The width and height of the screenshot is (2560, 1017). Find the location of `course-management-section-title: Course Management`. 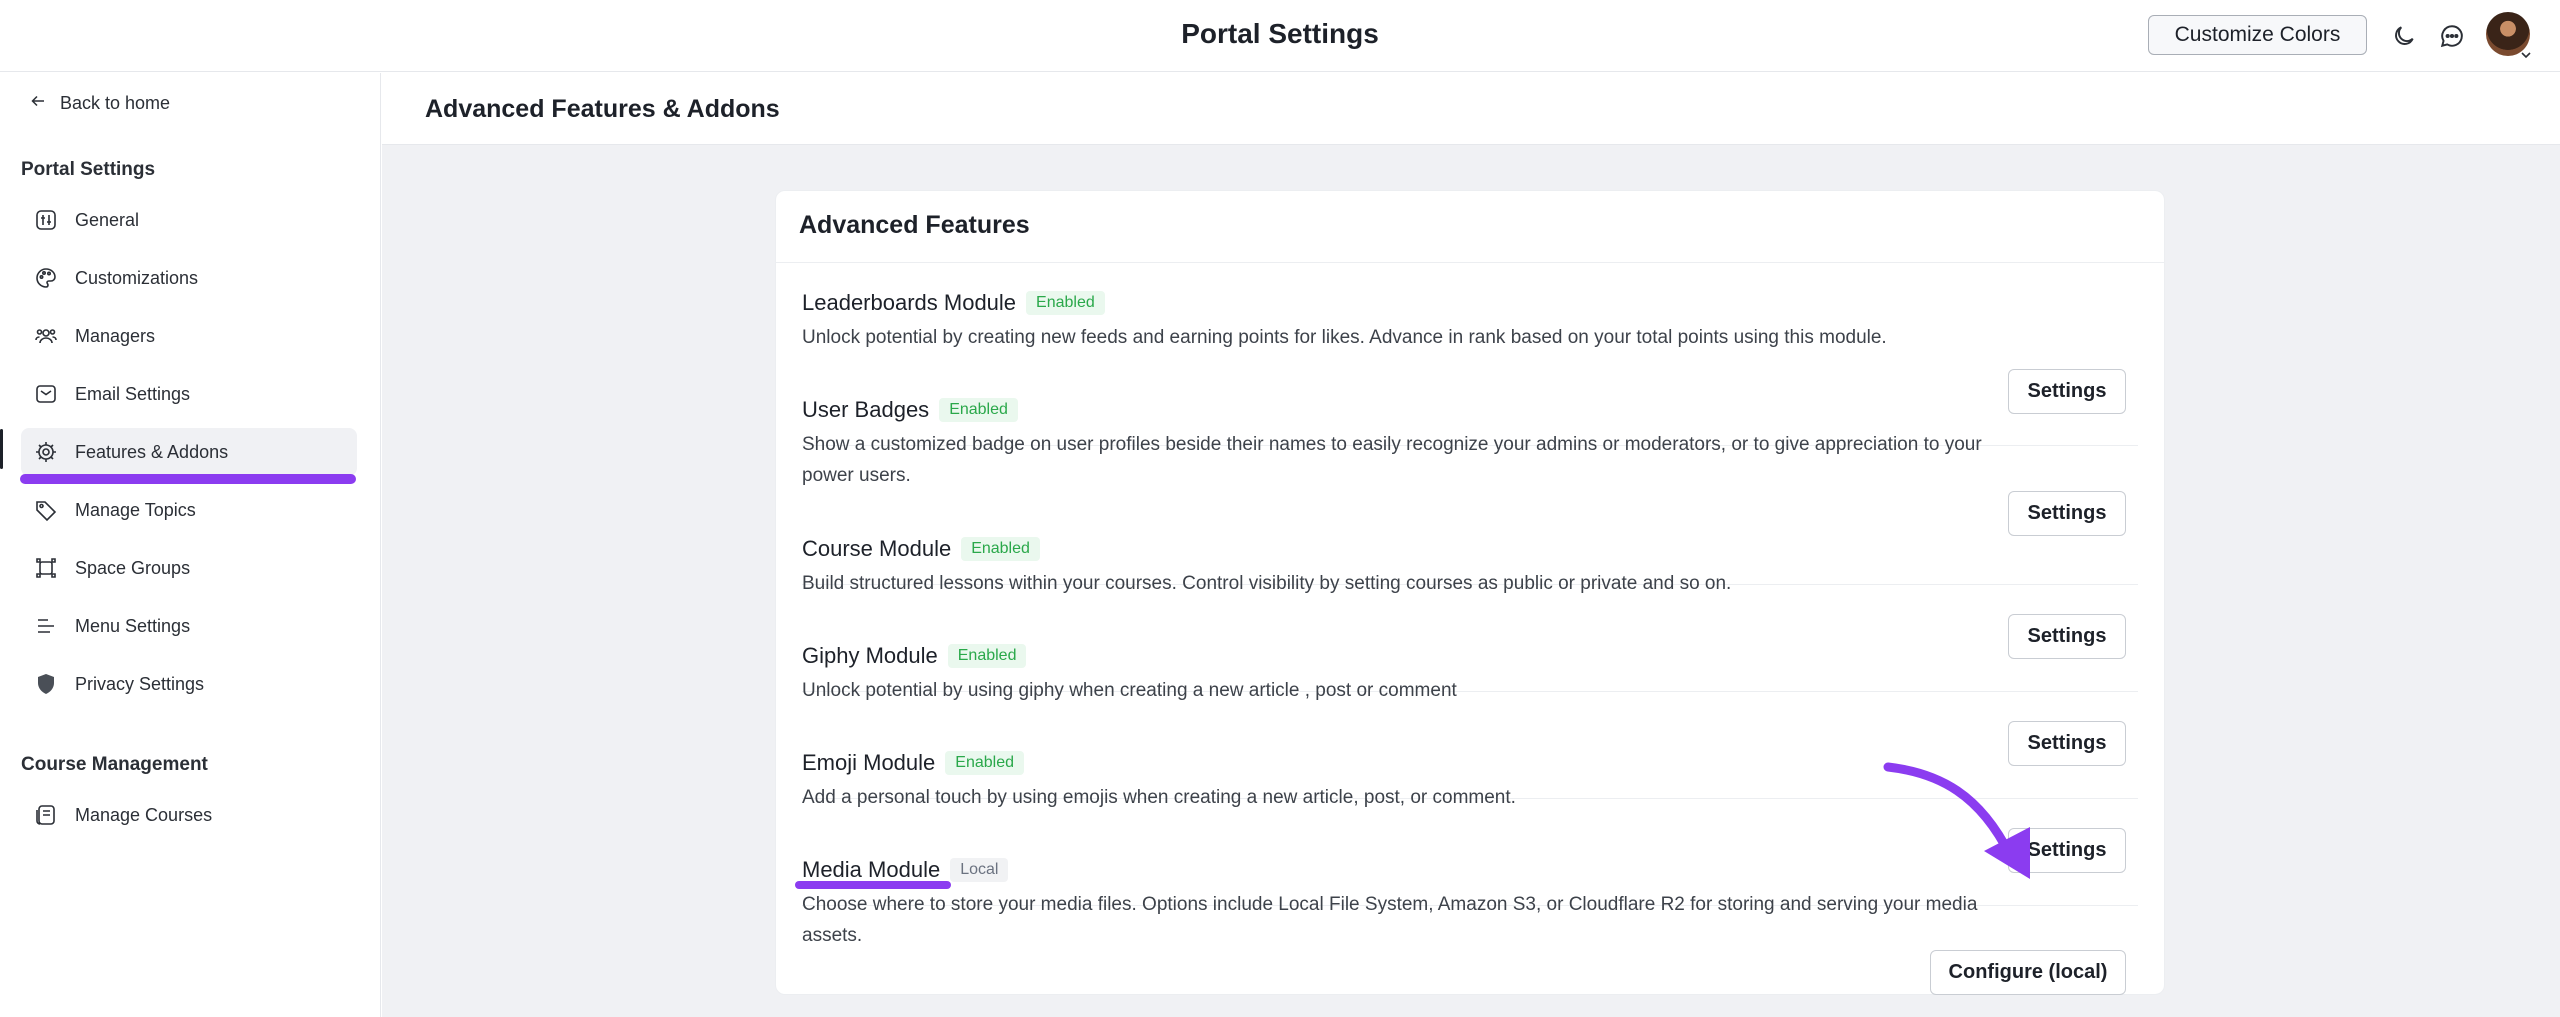

course-management-section-title: Course Management is located at coordinates (114, 764).